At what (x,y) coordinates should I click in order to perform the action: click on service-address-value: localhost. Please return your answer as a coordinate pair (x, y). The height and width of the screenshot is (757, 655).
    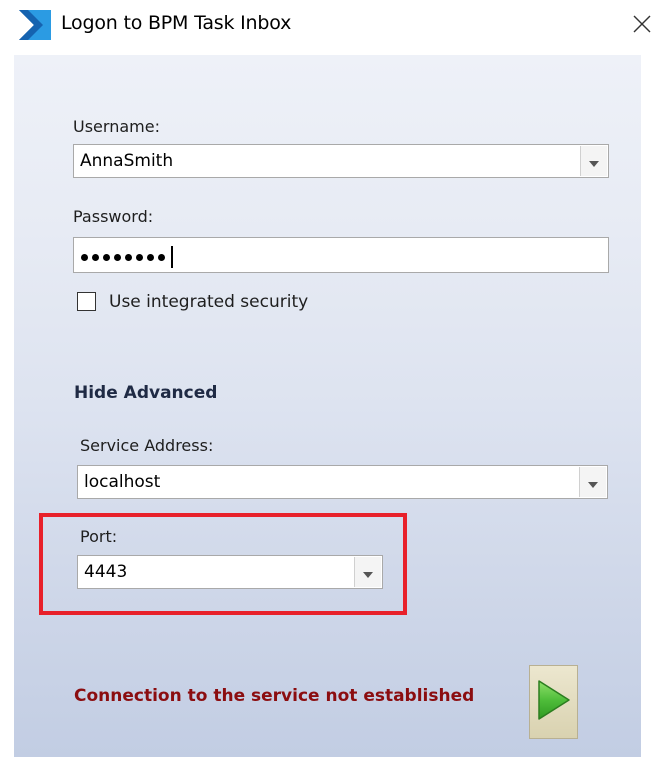
    Looking at the image, I should click on (122, 482).